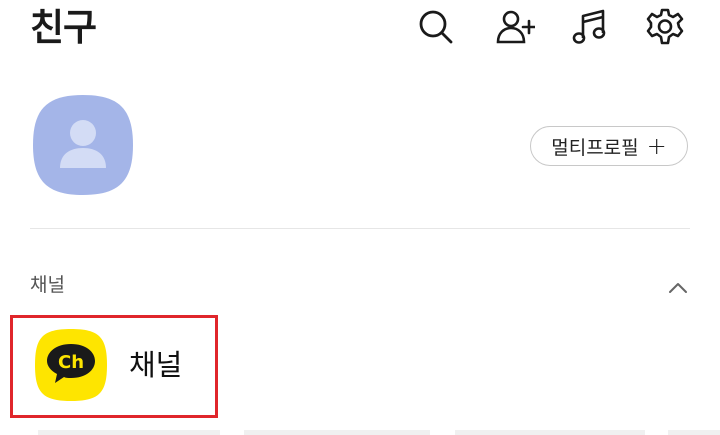  Describe the element at coordinates (360, 228) in the screenshot. I see `divider` at that location.